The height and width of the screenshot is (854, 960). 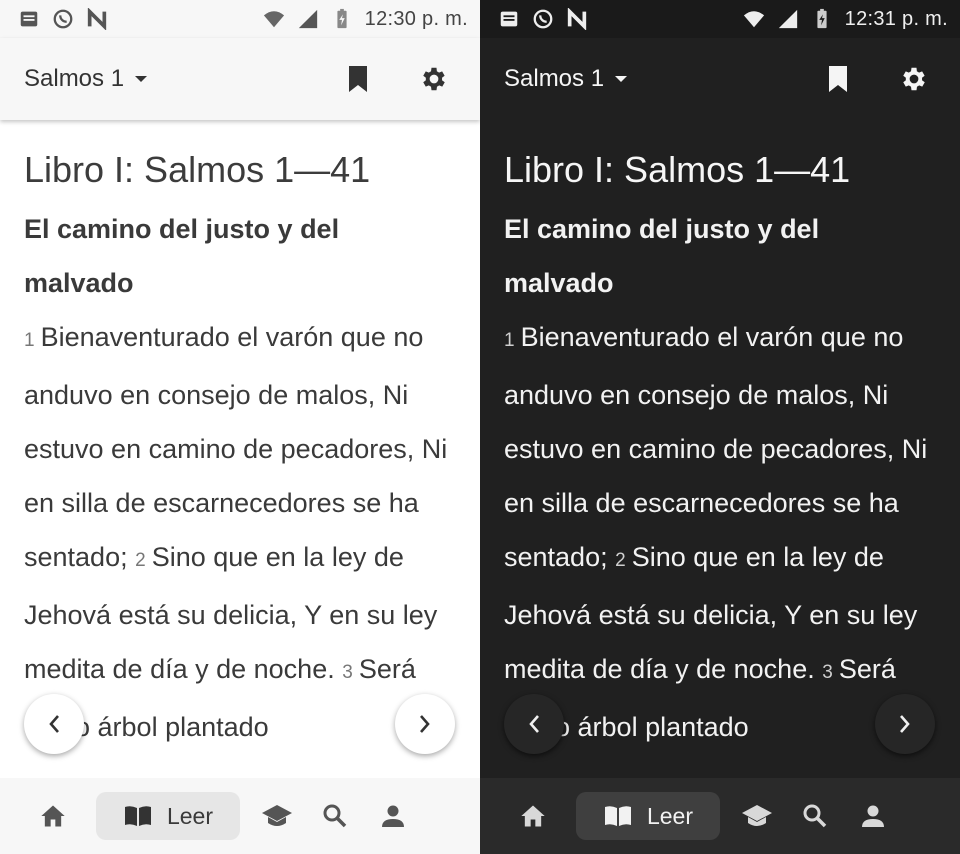 What do you see at coordinates (896, 18) in the screenshot?
I see `status-time: 12:31 p. m.` at bounding box center [896, 18].